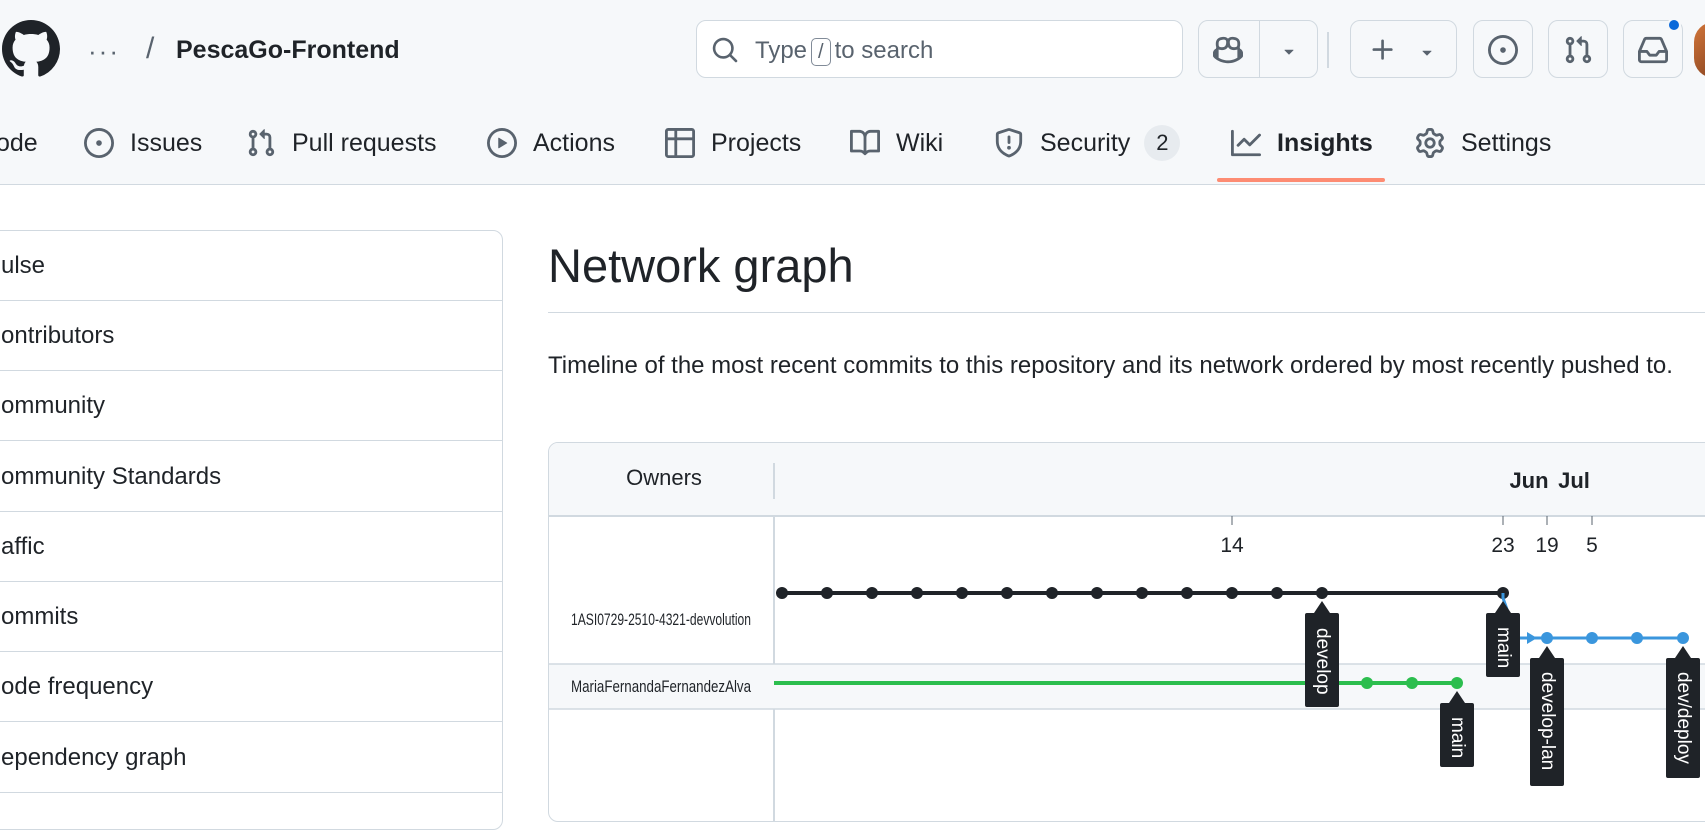 The height and width of the screenshot is (830, 1705). I want to click on page-title: Network graph, so click(701, 265).